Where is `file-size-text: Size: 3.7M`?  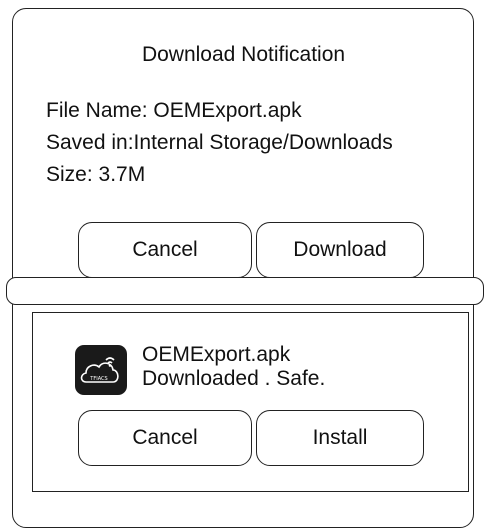
file-size-text: Size: 3.7M is located at coordinates (96, 174).